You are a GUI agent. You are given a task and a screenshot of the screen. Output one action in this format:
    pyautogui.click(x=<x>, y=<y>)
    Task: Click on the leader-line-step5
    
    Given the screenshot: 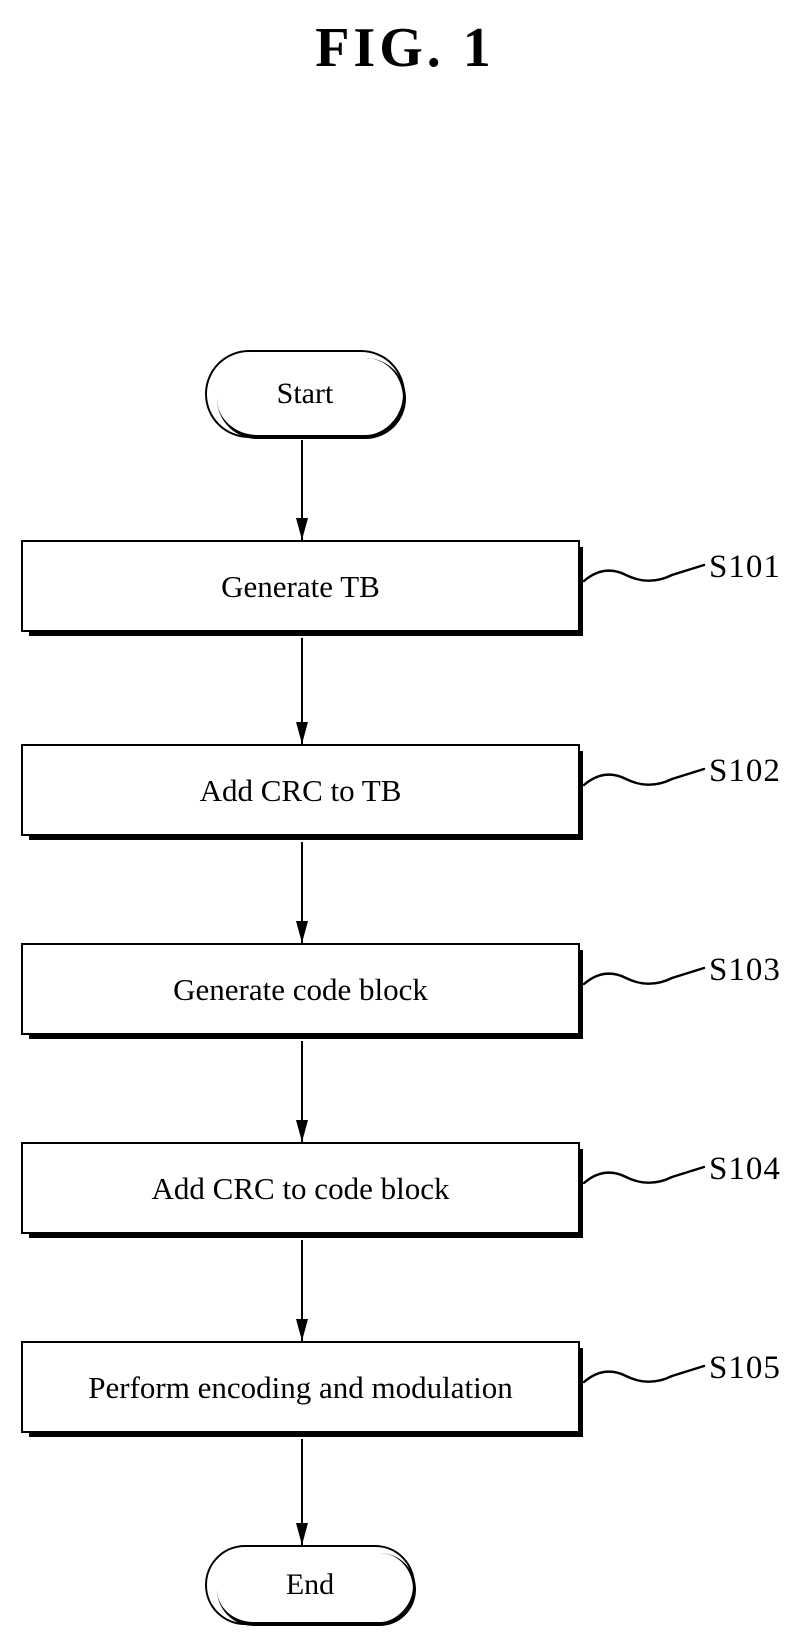 What is the action you would take?
    pyautogui.click(x=644, y=1376)
    